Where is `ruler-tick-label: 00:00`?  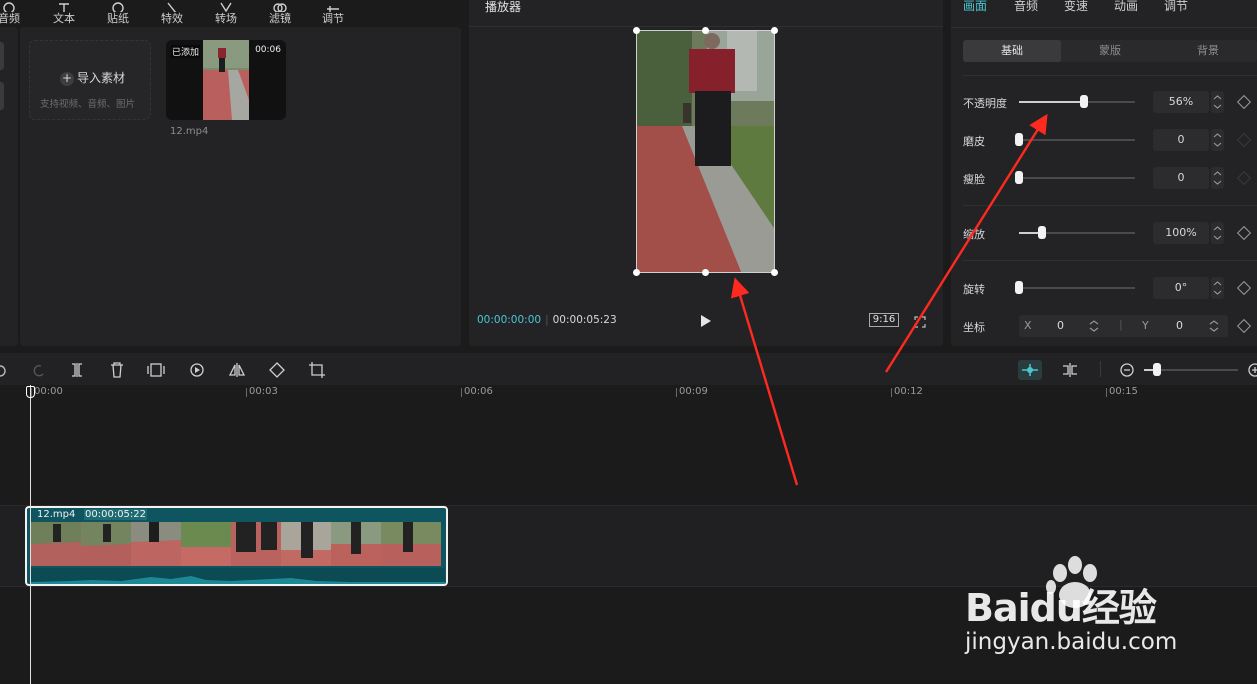 ruler-tick-label: 00:00 is located at coordinates (48, 391).